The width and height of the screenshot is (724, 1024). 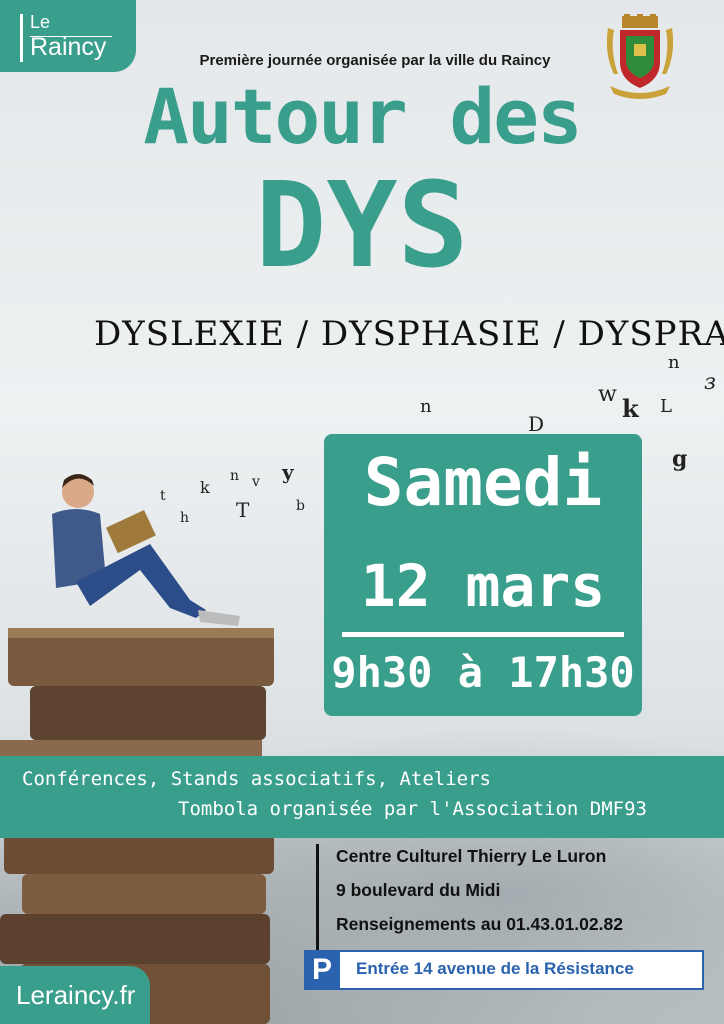 I want to click on website-box: Leraincy.fr, so click(x=75, y=995).